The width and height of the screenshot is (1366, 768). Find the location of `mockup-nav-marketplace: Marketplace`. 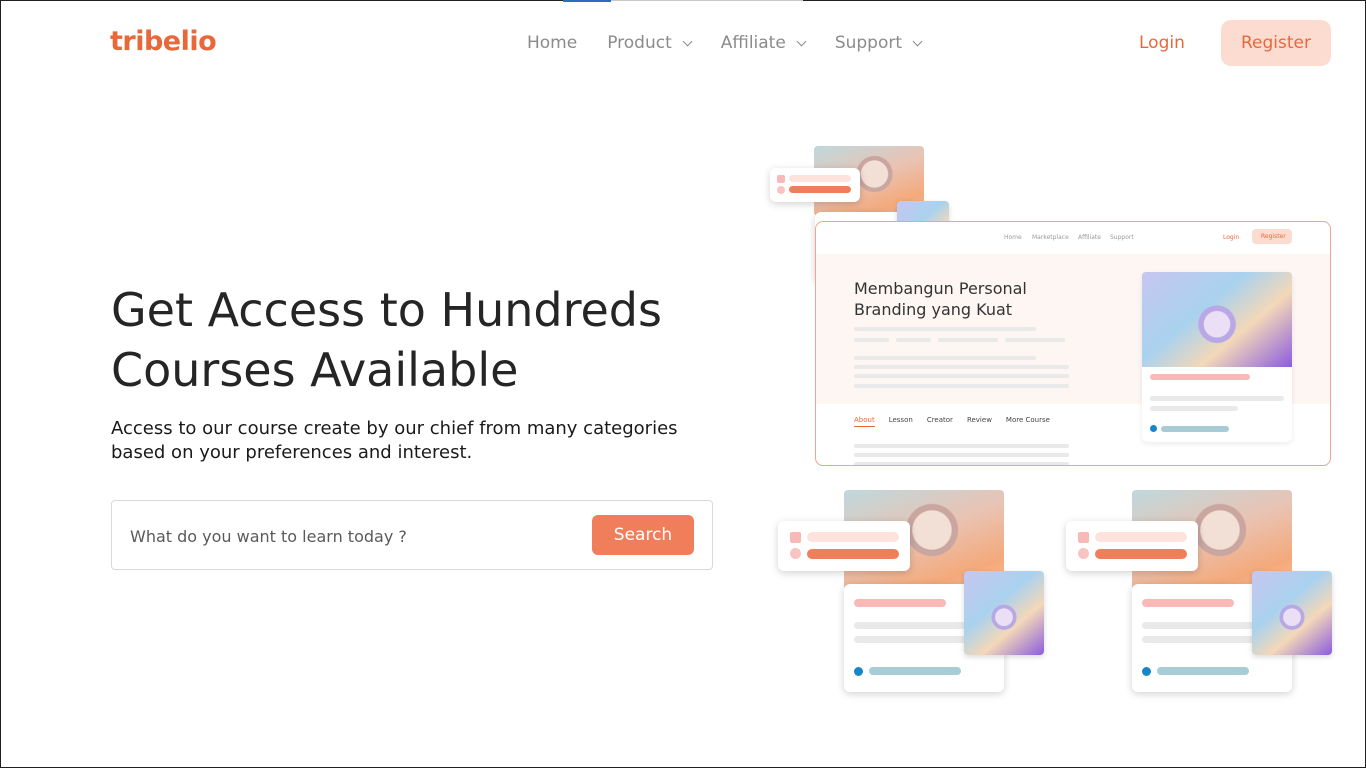

mockup-nav-marketplace: Marketplace is located at coordinates (1050, 237).